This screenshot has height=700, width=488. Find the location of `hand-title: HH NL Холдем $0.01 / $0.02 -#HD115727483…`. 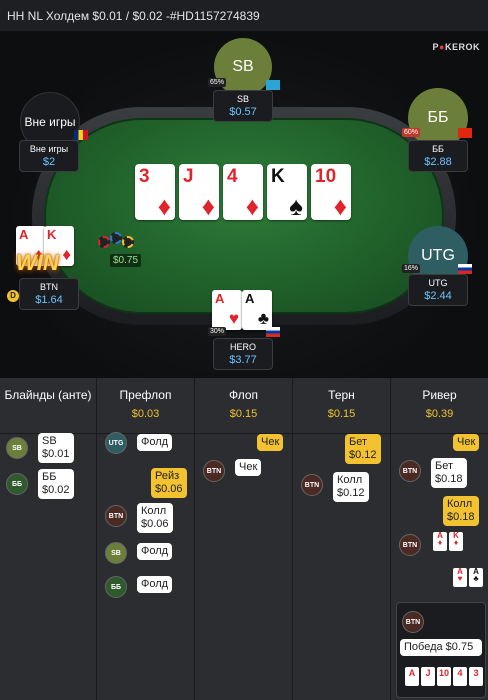

hand-title: HH NL Холдем $0.01 / $0.02 -#HD115727483… is located at coordinates (133, 16).